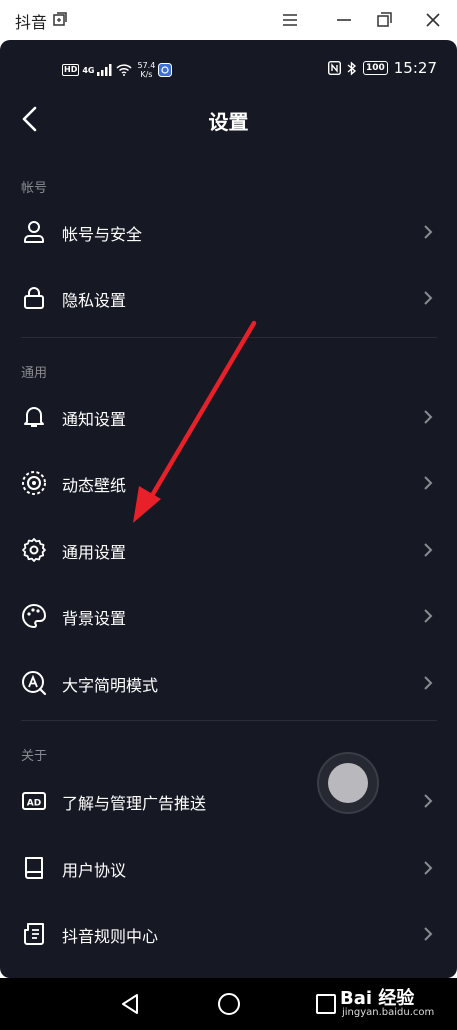 The height and width of the screenshot is (1030, 457). What do you see at coordinates (34, 550) in the screenshot?
I see `gear-icon` at bounding box center [34, 550].